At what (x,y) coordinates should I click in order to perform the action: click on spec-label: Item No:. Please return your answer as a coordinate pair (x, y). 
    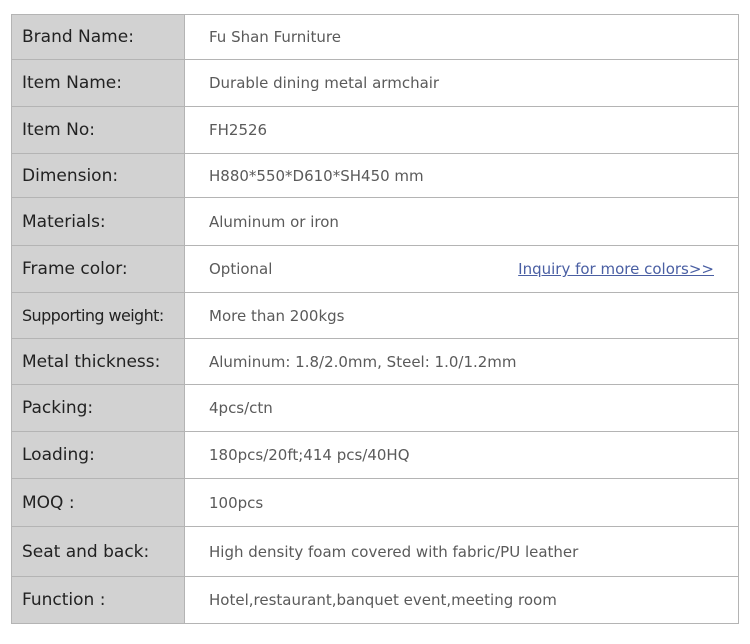
    Looking at the image, I should click on (98, 130).